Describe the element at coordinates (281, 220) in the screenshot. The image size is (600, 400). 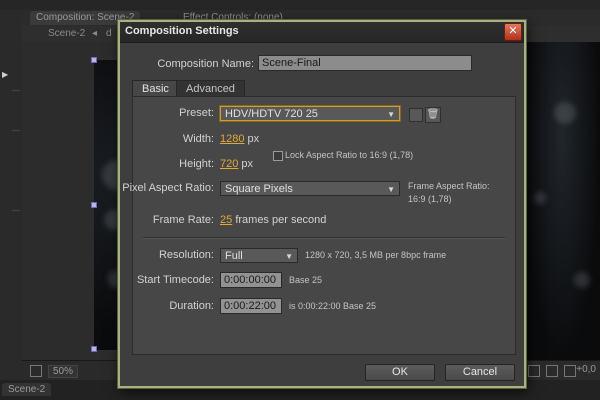
I see `frame-rate-unit: frames per second` at that location.